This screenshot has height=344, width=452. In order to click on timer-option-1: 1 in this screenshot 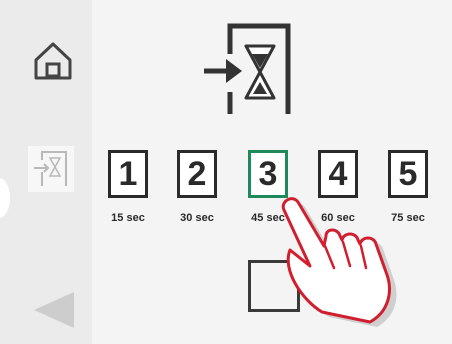, I will do `click(128, 174)`.